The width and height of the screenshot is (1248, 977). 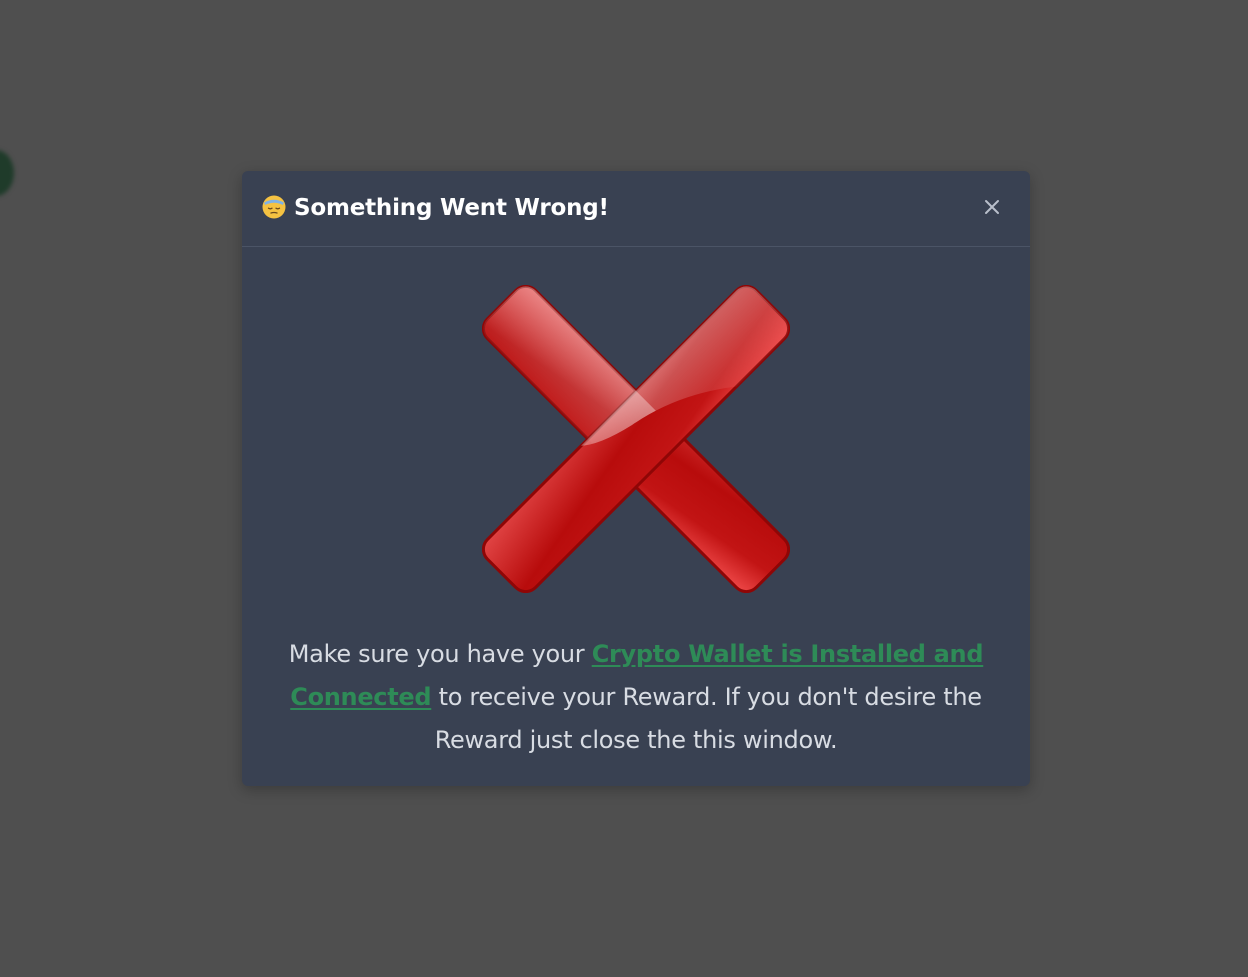 I want to click on close-button, so click(x=992, y=207).